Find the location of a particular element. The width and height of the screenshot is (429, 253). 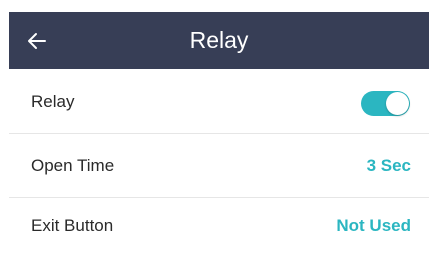

toggle-knob is located at coordinates (397, 103).